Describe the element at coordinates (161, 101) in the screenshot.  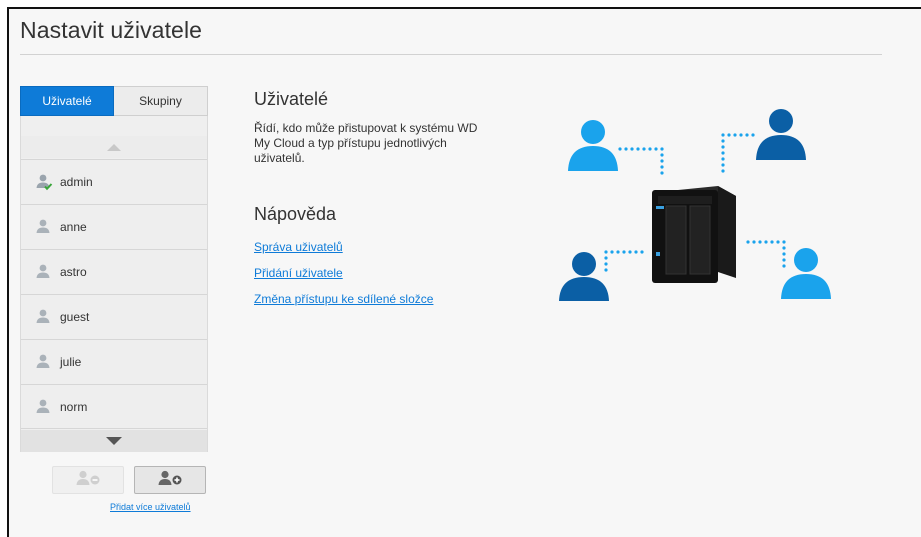
I see `tab-groups: Skupiny` at that location.